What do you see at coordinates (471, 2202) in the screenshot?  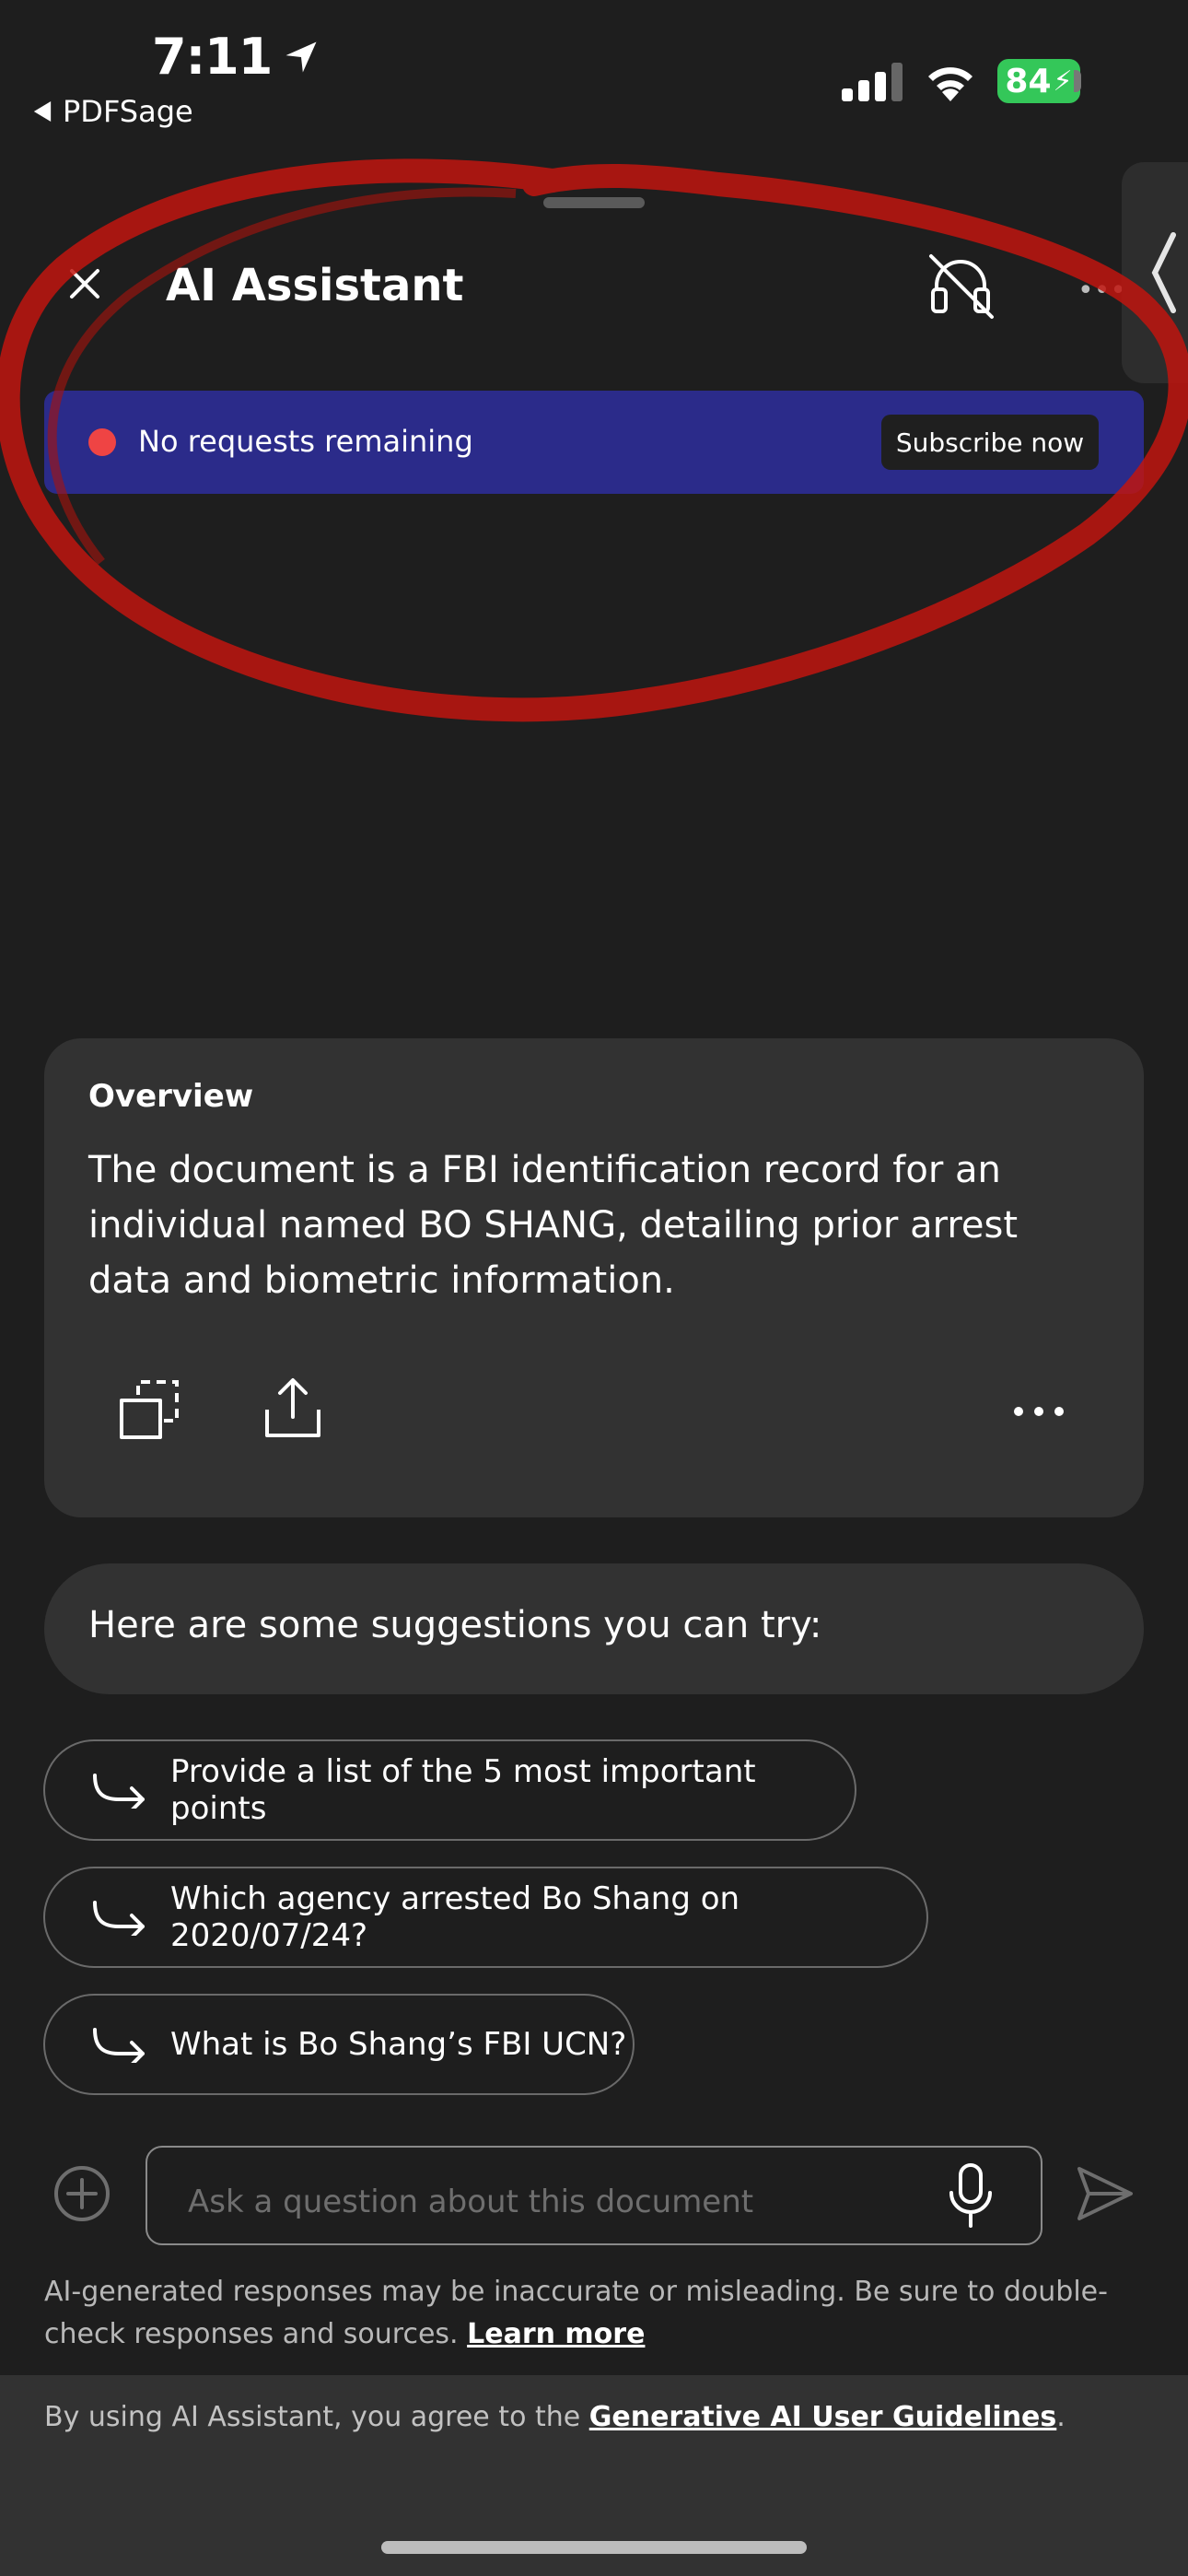 I see `question-input-placeholder: Ask a question about this document` at bounding box center [471, 2202].